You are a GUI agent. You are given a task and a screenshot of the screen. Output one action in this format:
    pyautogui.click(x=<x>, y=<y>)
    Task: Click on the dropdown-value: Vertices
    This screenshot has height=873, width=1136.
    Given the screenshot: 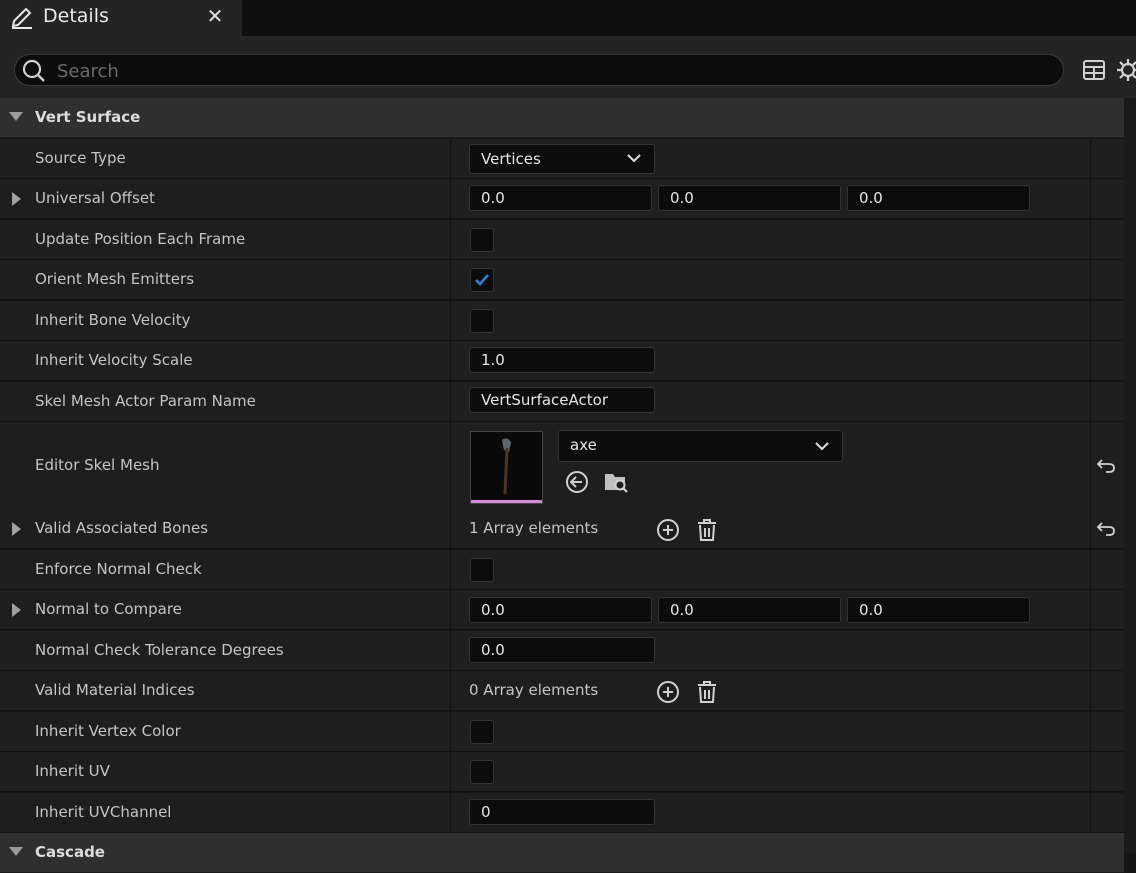 What is the action you would take?
    pyautogui.click(x=511, y=159)
    